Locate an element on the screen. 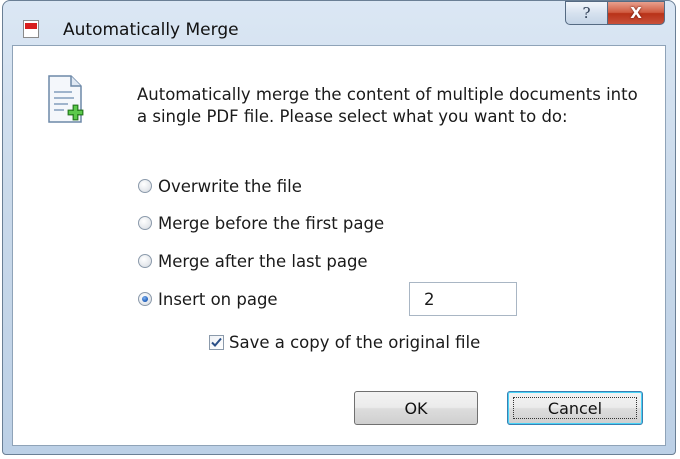 The height and width of the screenshot is (459, 680). option-overwrite: Overwrite the file is located at coordinates (220, 186).